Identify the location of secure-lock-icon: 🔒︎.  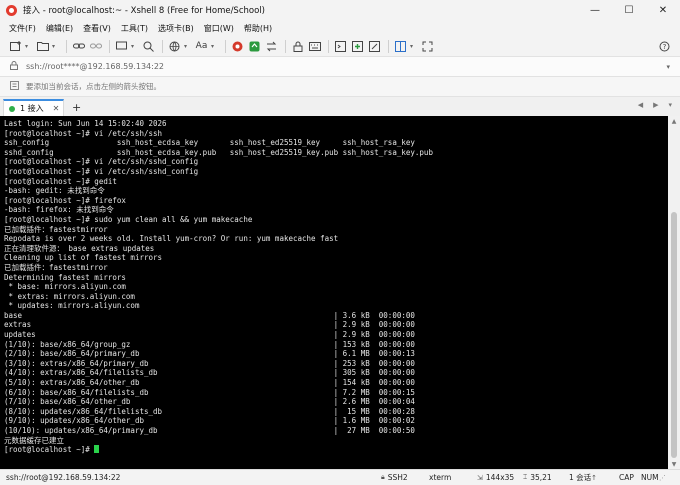
(383, 477).